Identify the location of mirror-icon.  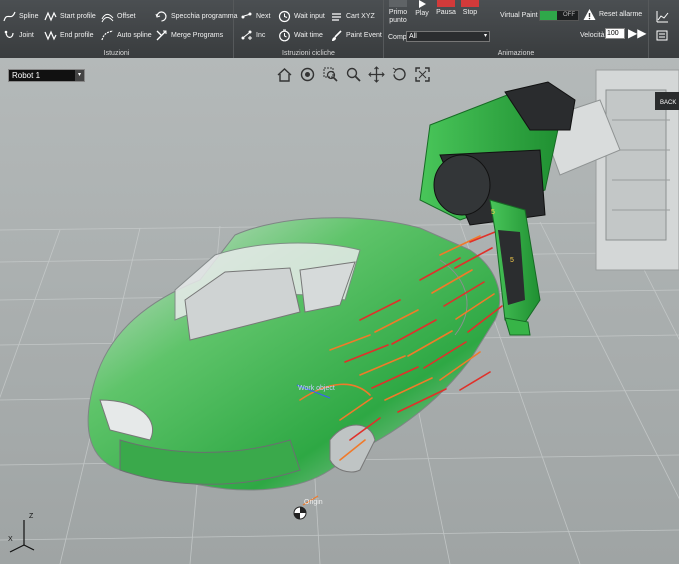
(161, 16).